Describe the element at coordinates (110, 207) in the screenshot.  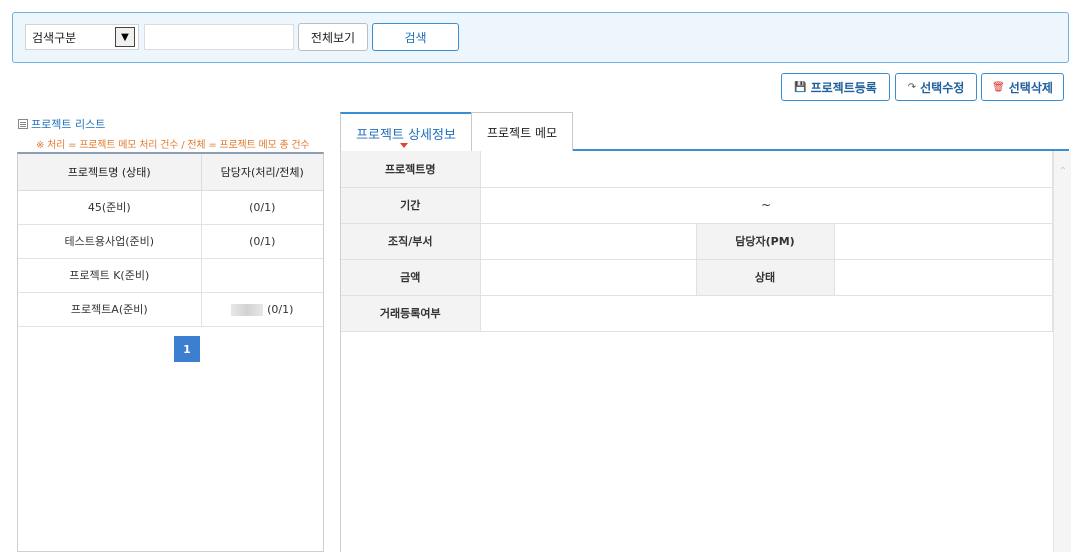
I see `project-name-cell: 45(준비)` at that location.